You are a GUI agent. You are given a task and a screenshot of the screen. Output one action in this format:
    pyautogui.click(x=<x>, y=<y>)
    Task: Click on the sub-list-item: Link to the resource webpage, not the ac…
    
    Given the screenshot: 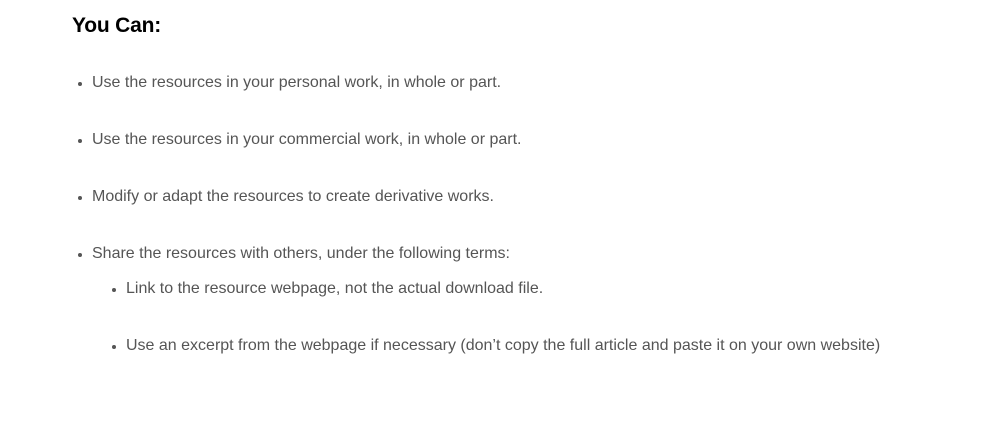 What is the action you would take?
    pyautogui.click(x=328, y=289)
    